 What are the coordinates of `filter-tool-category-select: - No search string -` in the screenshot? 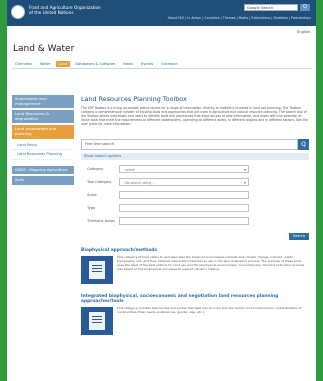 It's located at (184, 182).